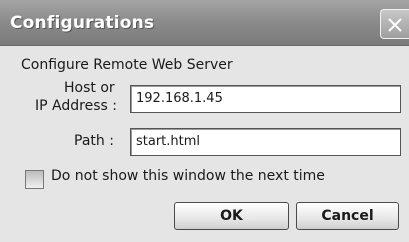 The height and width of the screenshot is (242, 409). I want to click on path-input: start.html, so click(265, 142).